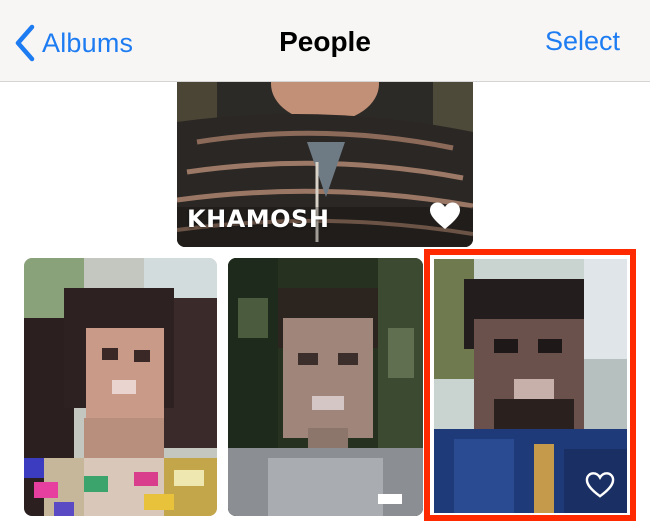 The width and height of the screenshot is (650, 523). I want to click on person-card-featured: KHAMOSH, so click(325, 164).